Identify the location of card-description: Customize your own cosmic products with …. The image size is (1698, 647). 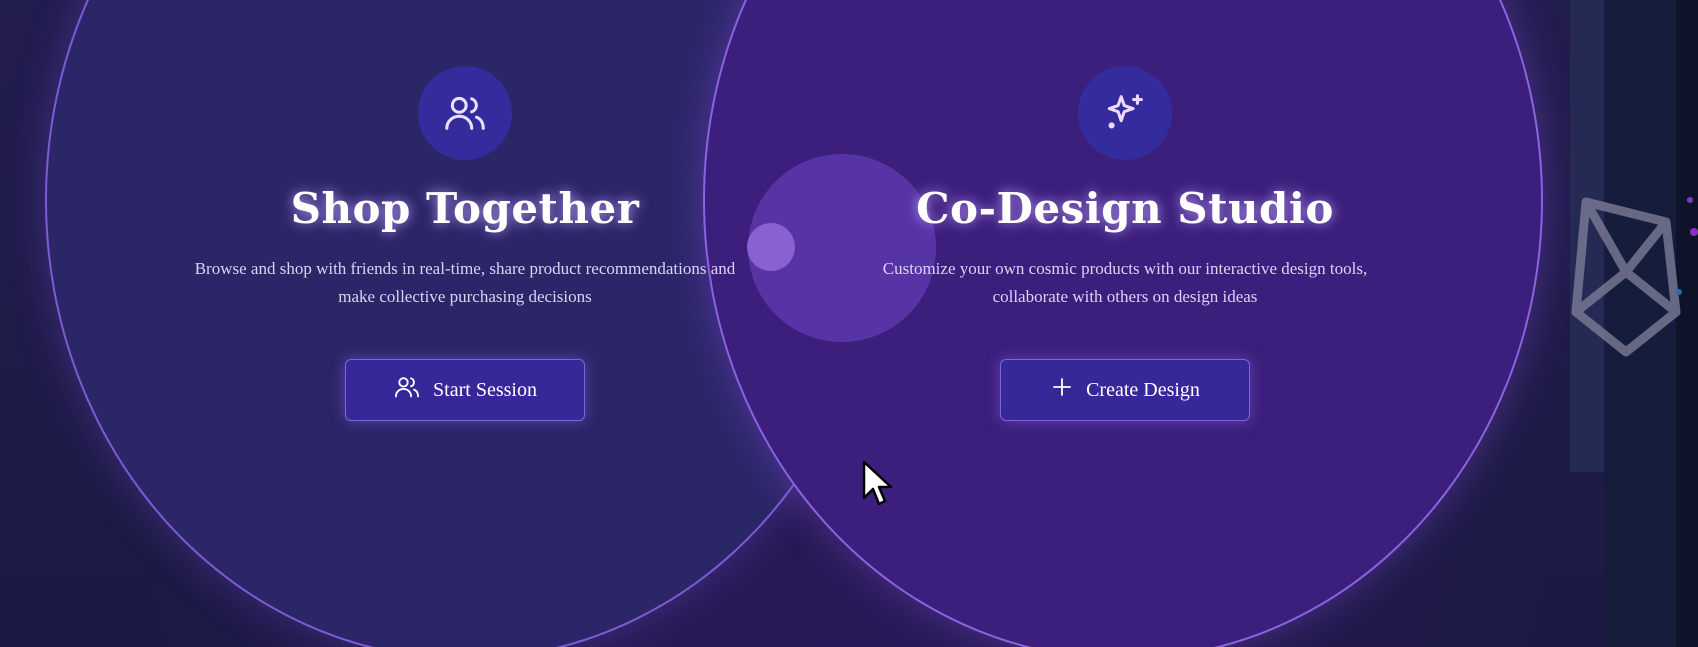
(1125, 282).